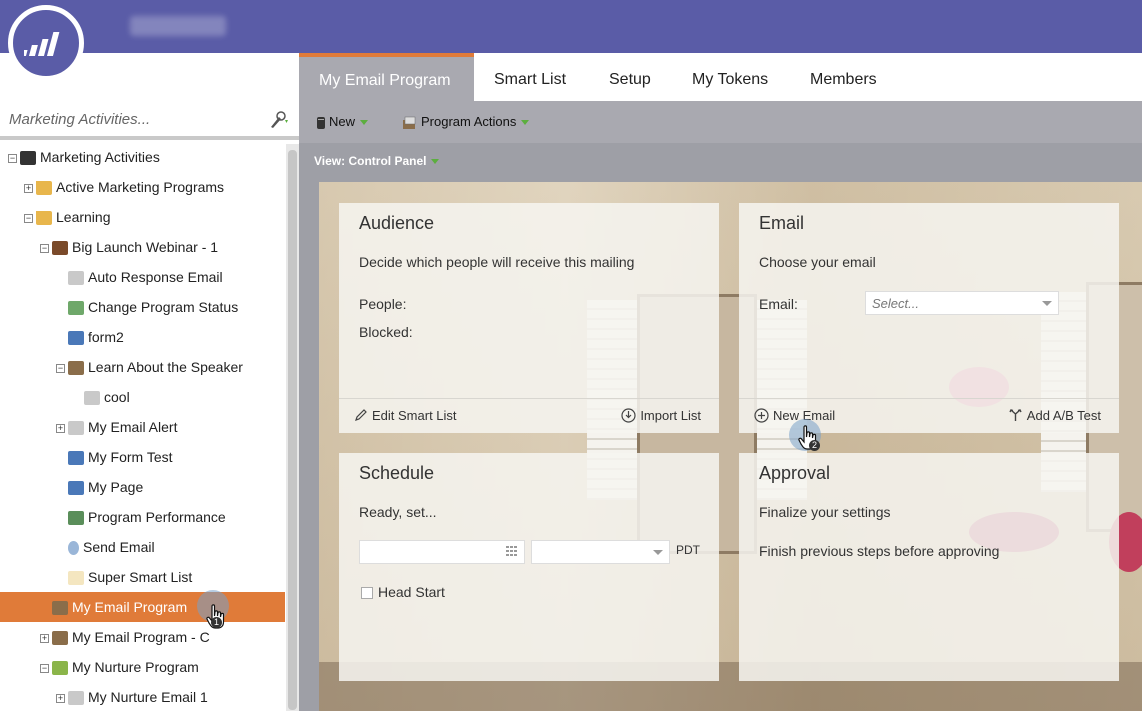  I want to click on import-list-label: Import List, so click(670, 415).